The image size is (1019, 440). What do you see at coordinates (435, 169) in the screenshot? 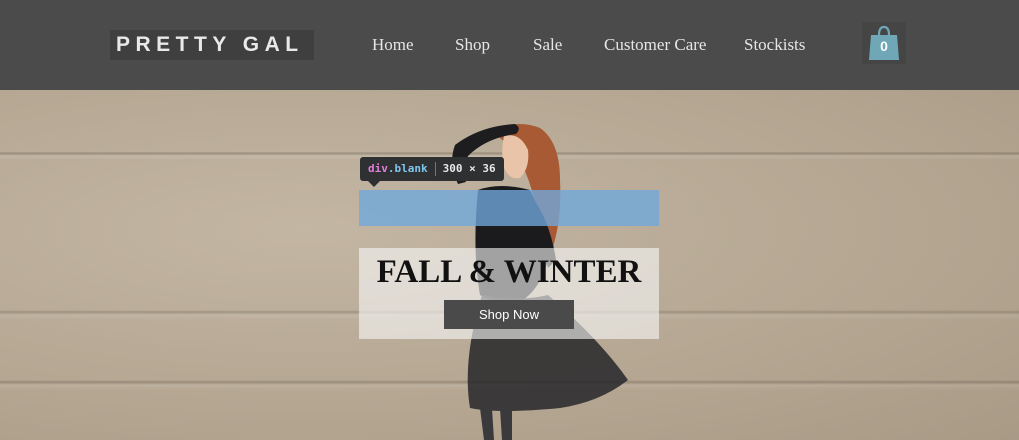
I see `tooltip-divider` at bounding box center [435, 169].